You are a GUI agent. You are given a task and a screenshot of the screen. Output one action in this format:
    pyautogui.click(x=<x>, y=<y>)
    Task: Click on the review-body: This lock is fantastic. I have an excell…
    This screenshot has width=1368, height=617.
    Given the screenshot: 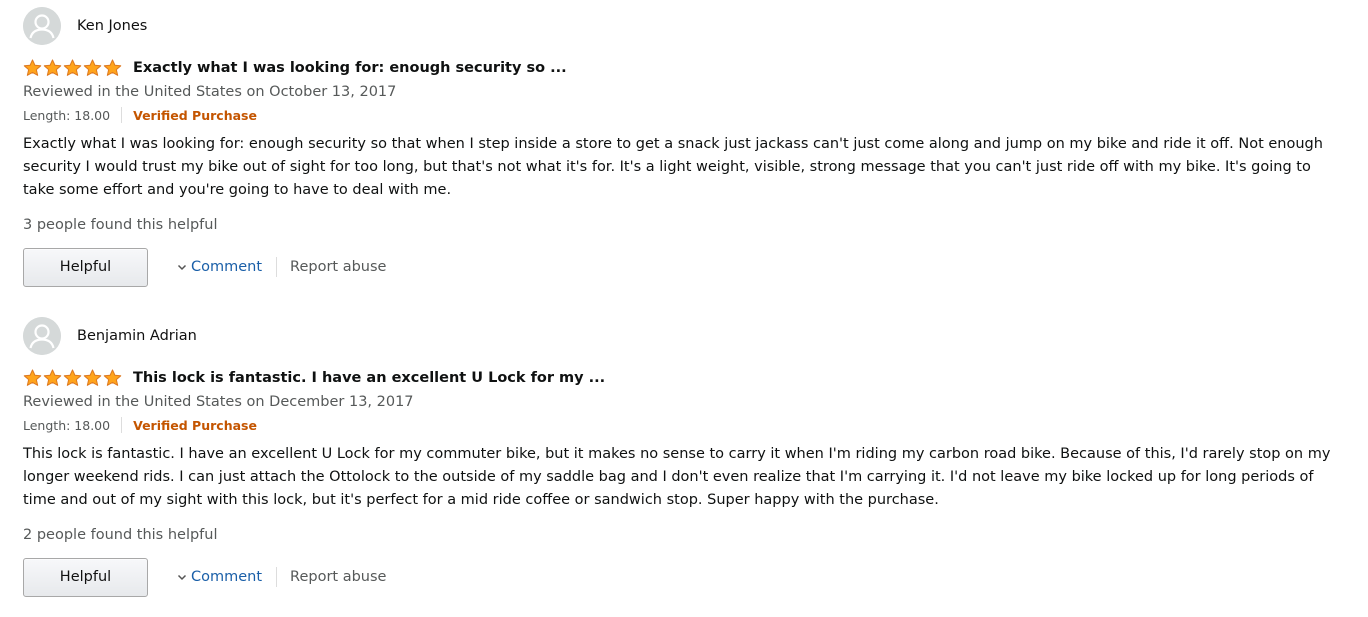 What is the action you would take?
    pyautogui.click(x=677, y=477)
    